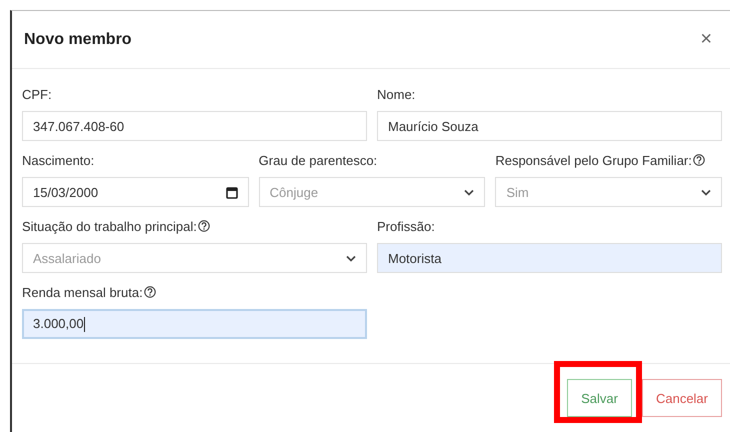 Image resolution: width=730 pixels, height=432 pixels. I want to click on field-value: Motorista, so click(415, 258).